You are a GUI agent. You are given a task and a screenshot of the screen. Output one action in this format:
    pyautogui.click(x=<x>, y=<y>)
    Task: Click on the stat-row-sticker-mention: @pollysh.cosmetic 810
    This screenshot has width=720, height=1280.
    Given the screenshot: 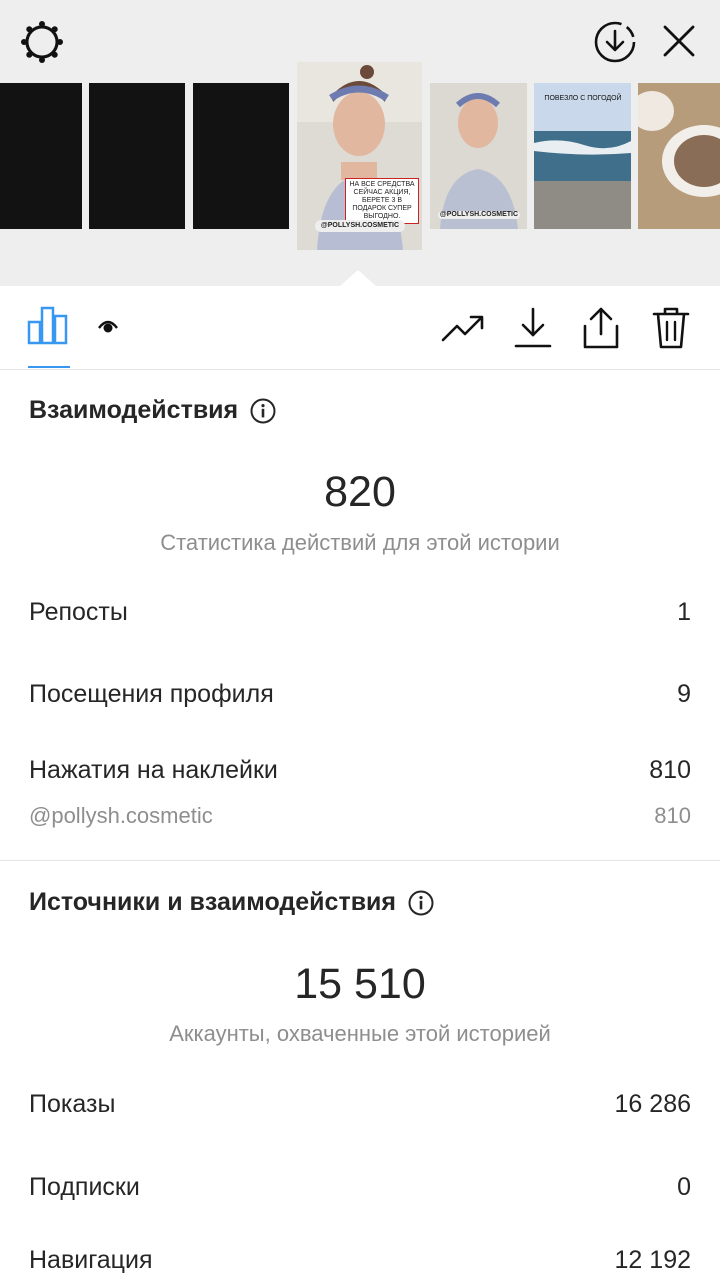 What is the action you would take?
    pyautogui.click(x=360, y=816)
    